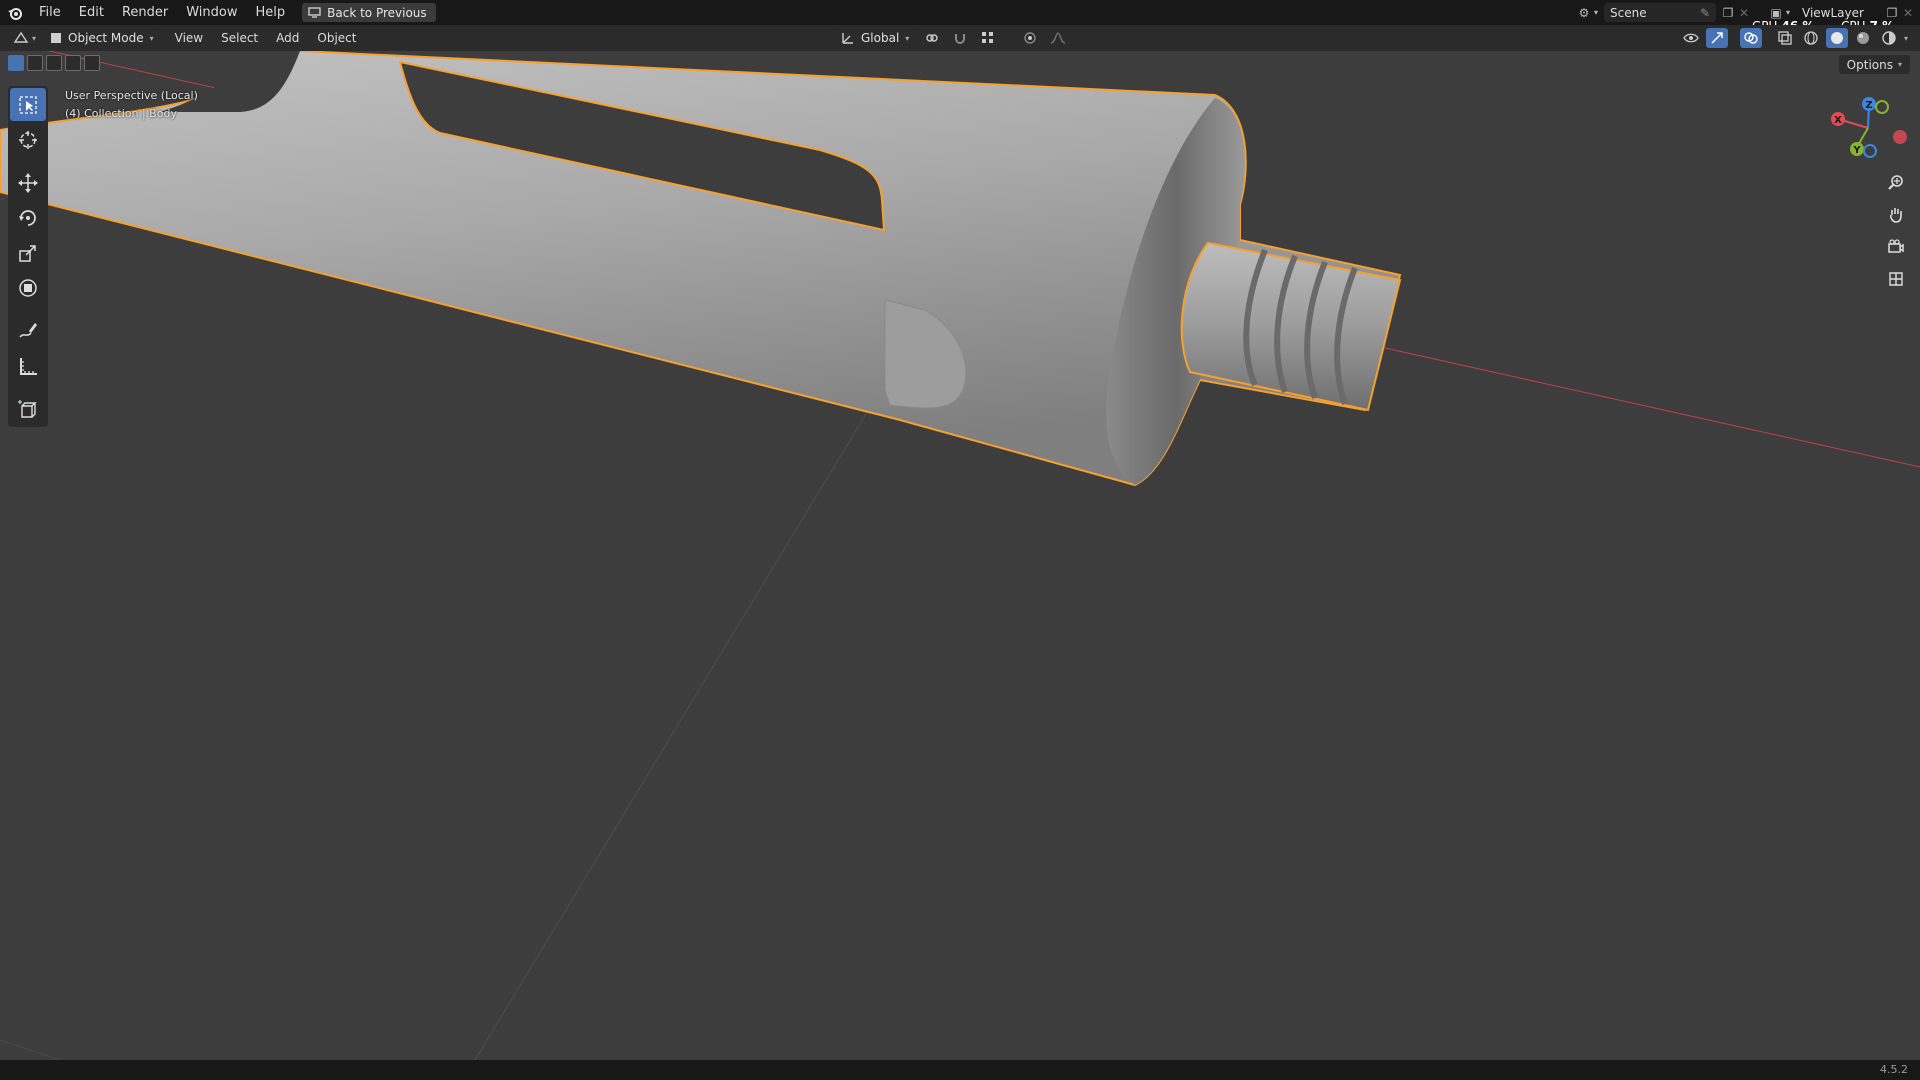  Describe the element at coordinates (377, 12) in the screenshot. I see `back-to-previous-label: Back to Previous` at that location.